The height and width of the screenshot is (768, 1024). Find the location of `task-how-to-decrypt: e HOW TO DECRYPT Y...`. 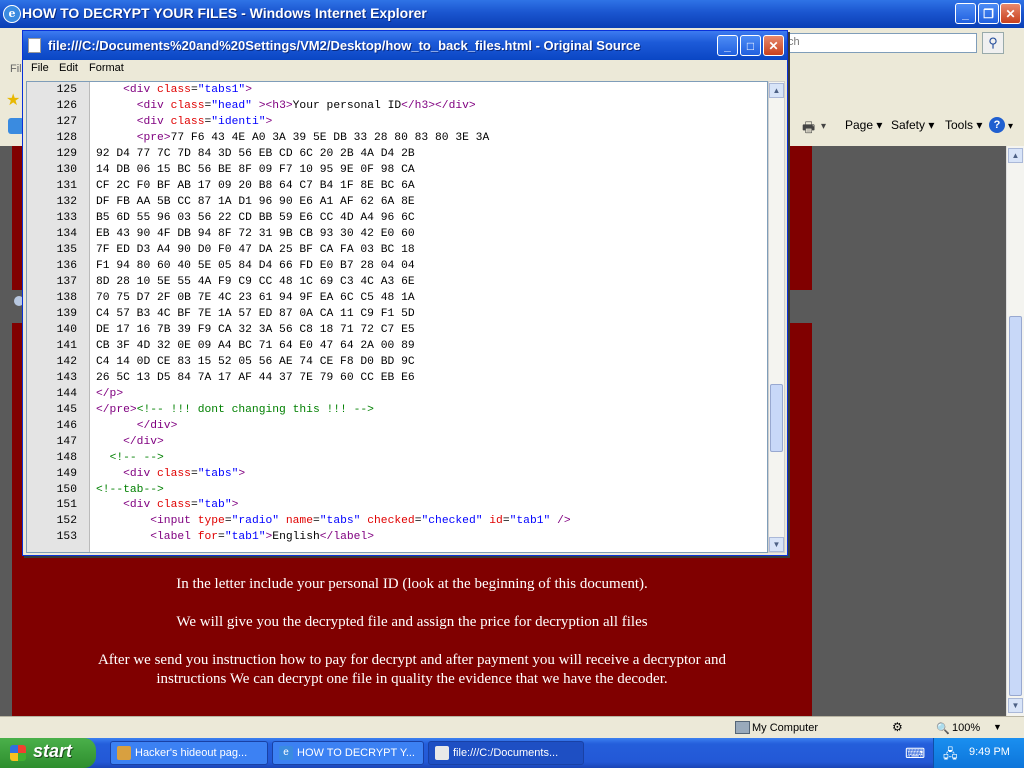

task-how-to-decrypt: e HOW TO DECRYPT Y... is located at coordinates (348, 753).